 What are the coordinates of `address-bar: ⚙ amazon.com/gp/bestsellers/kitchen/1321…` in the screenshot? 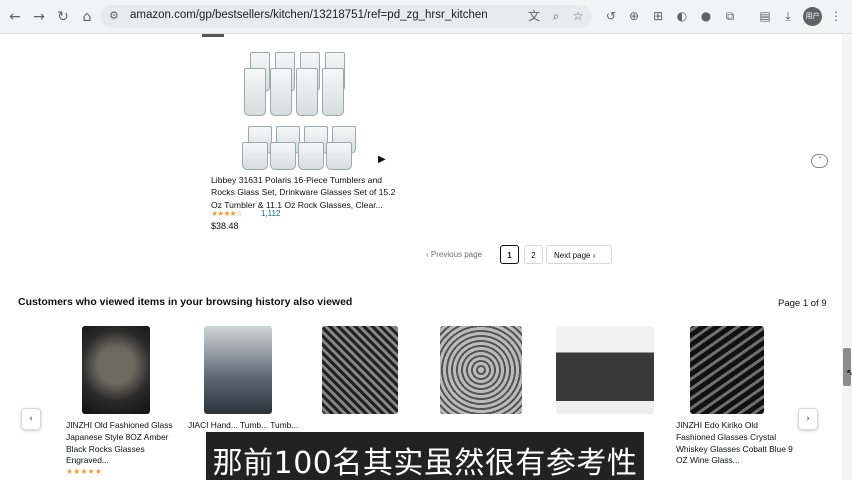 It's located at (346, 16).